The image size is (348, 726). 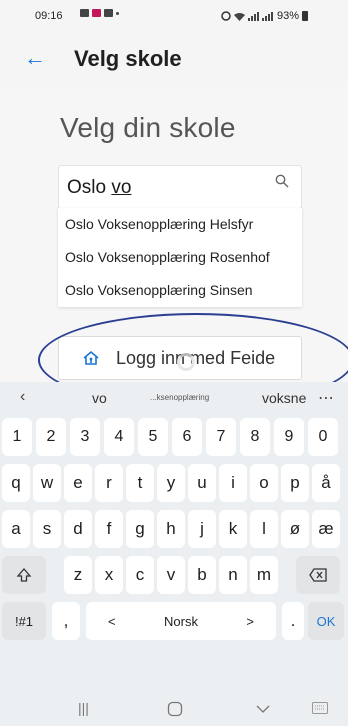 I want to click on space-key: < Norsk >, so click(x=181, y=621).